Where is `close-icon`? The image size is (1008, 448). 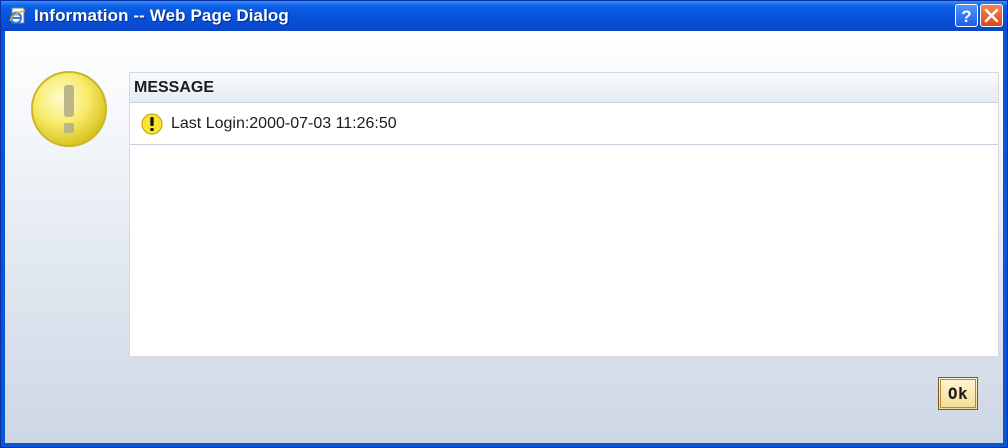 close-icon is located at coordinates (991, 15).